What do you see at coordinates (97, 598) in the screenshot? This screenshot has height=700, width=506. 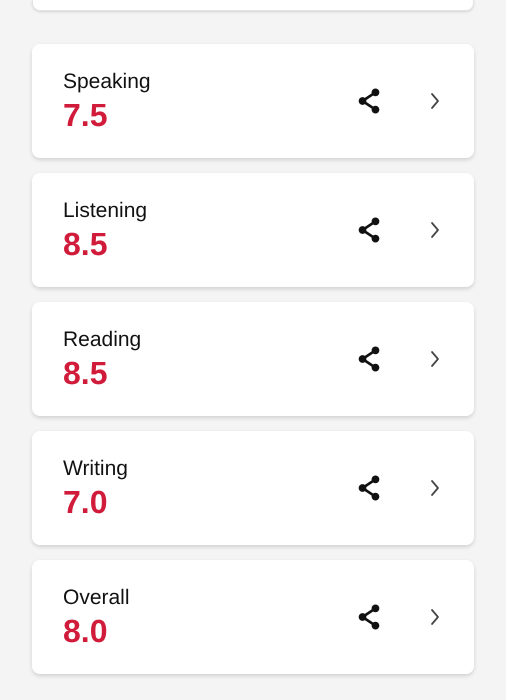 I see `score-label: Overall` at bounding box center [97, 598].